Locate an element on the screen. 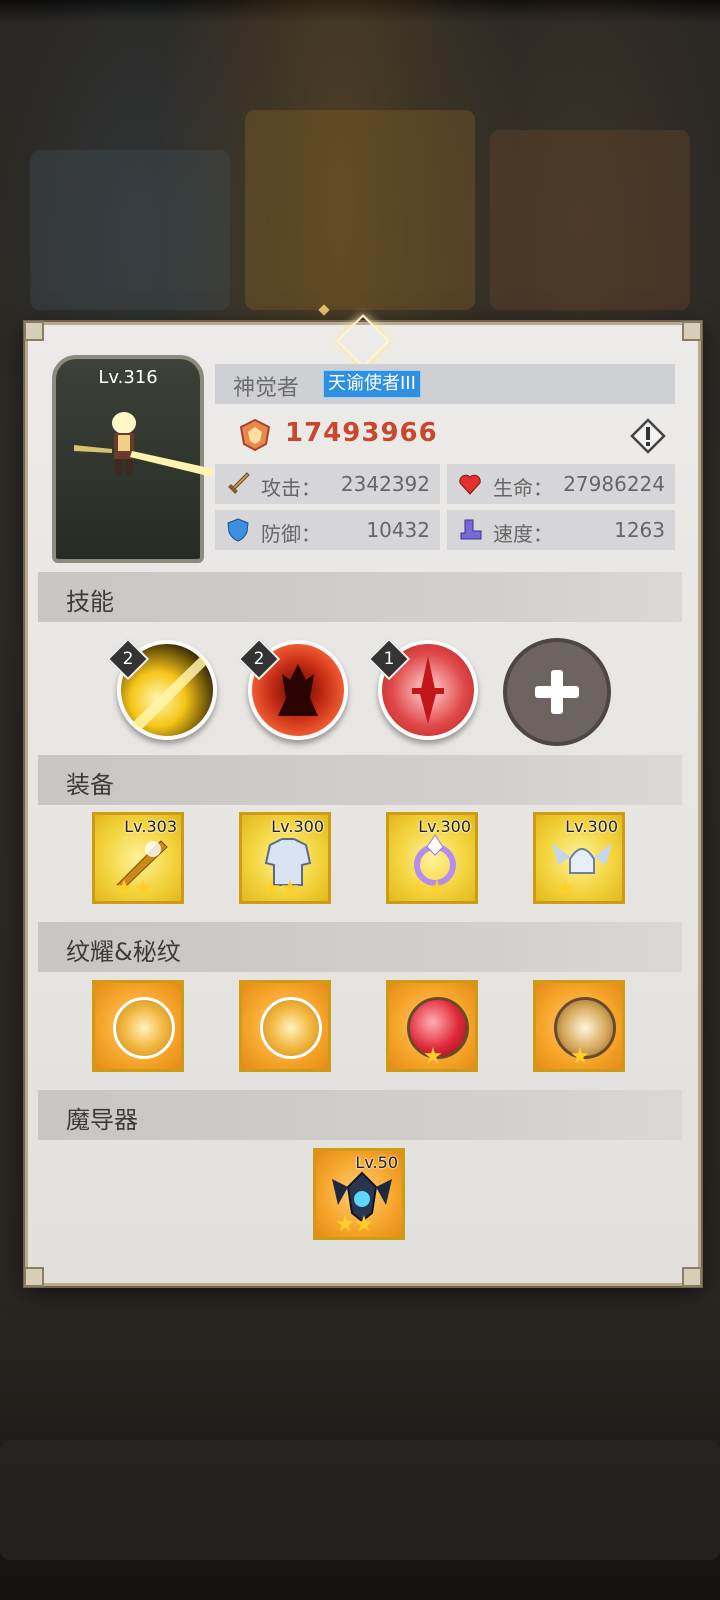 The height and width of the screenshot is (1600, 720). stat-value: 2342392 is located at coordinates (385, 484).